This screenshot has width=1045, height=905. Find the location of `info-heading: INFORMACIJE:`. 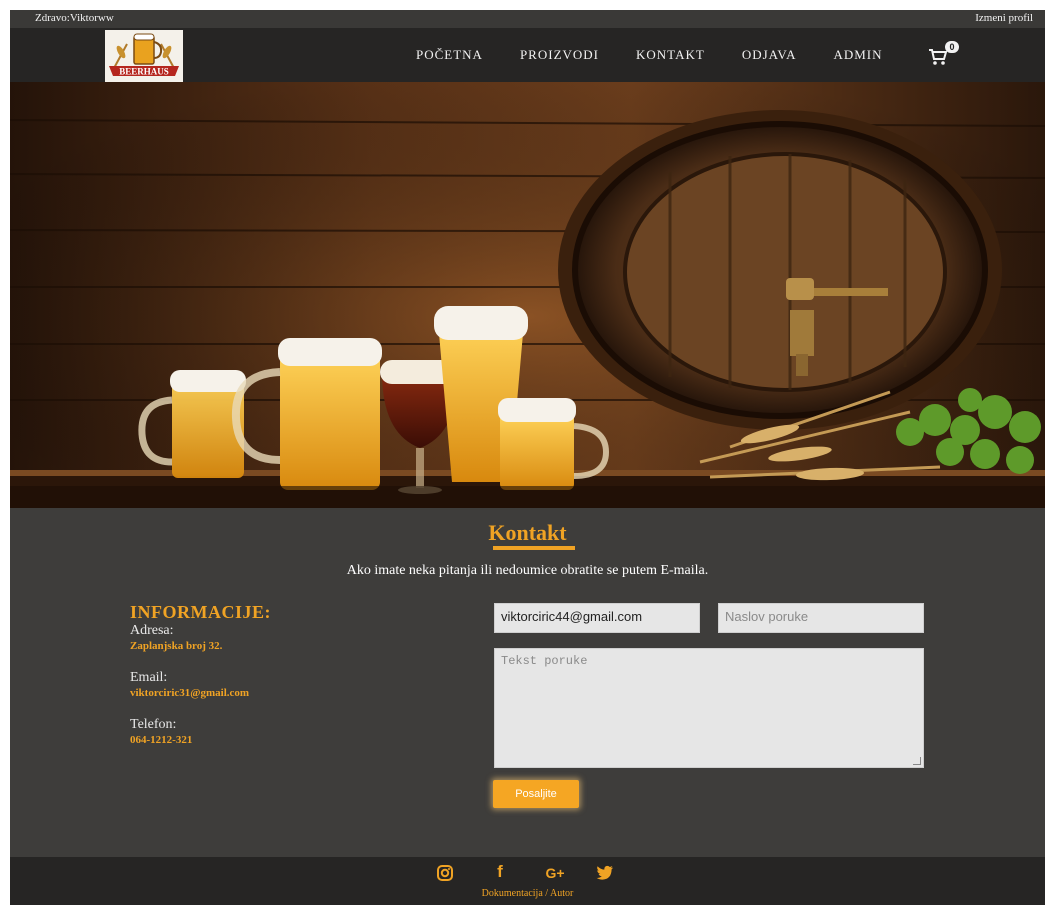

info-heading: INFORMACIJE: is located at coordinates (200, 612).